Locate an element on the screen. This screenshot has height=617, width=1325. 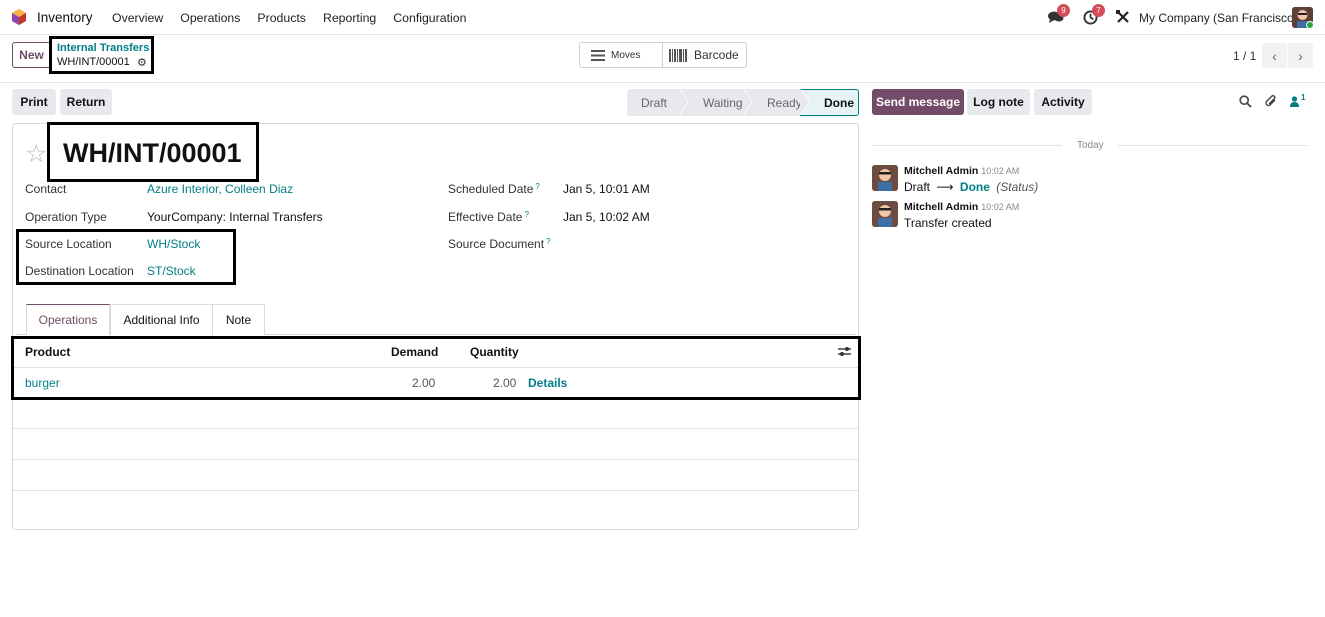
messages-badge: 9 is located at coordinates (1063, 10).